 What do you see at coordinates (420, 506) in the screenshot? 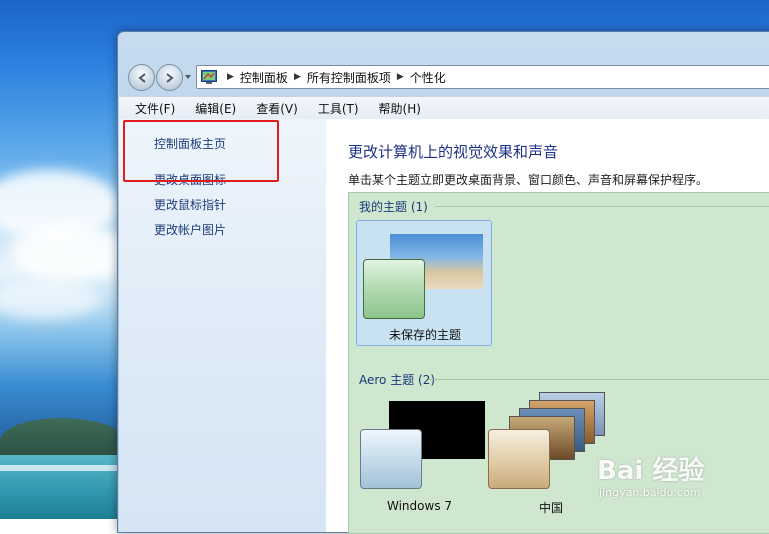
I see `theme-name: Windows 7` at bounding box center [420, 506].